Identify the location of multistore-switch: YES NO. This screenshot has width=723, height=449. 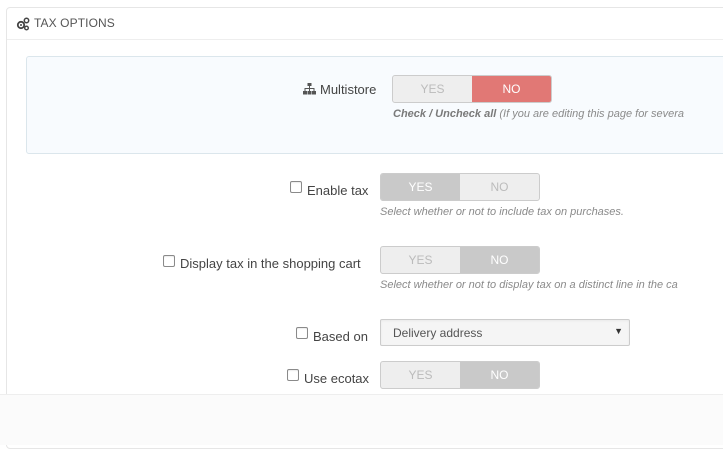
(472, 89).